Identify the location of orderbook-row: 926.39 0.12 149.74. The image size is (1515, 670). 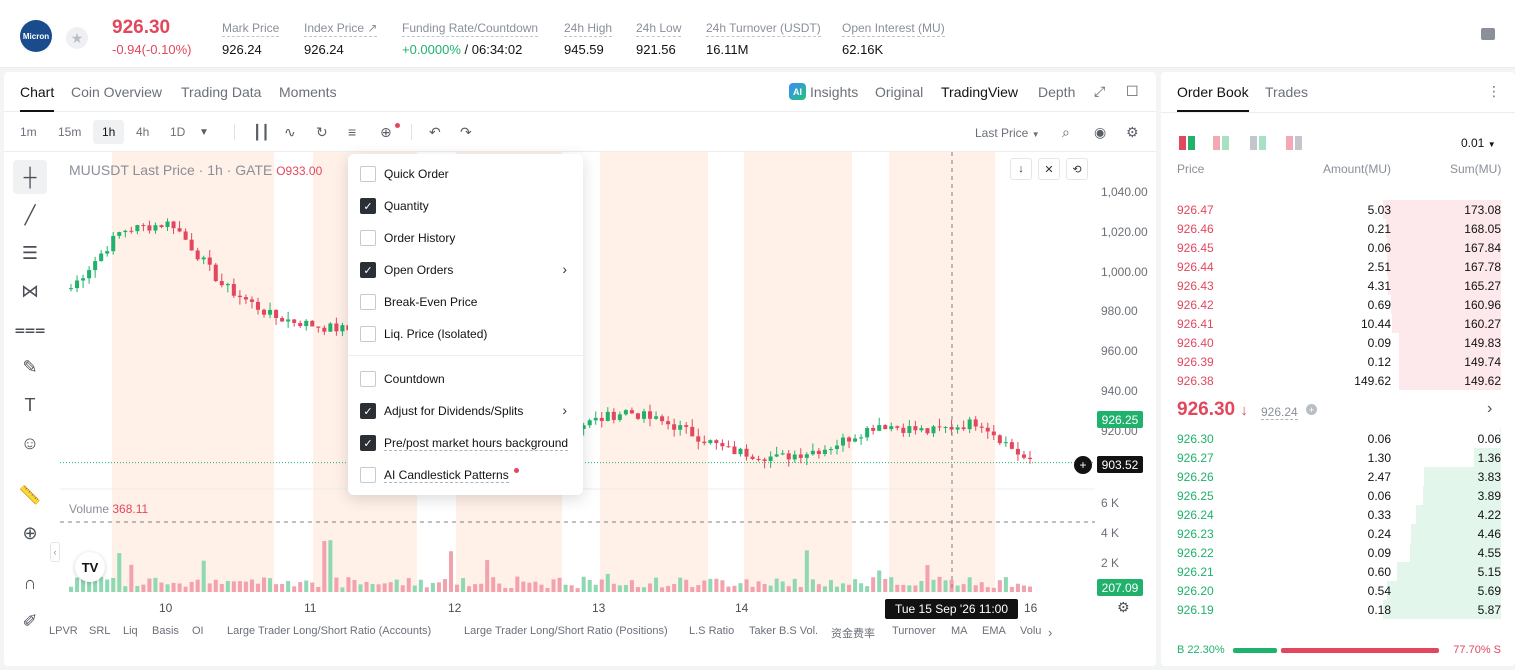
(1339, 361).